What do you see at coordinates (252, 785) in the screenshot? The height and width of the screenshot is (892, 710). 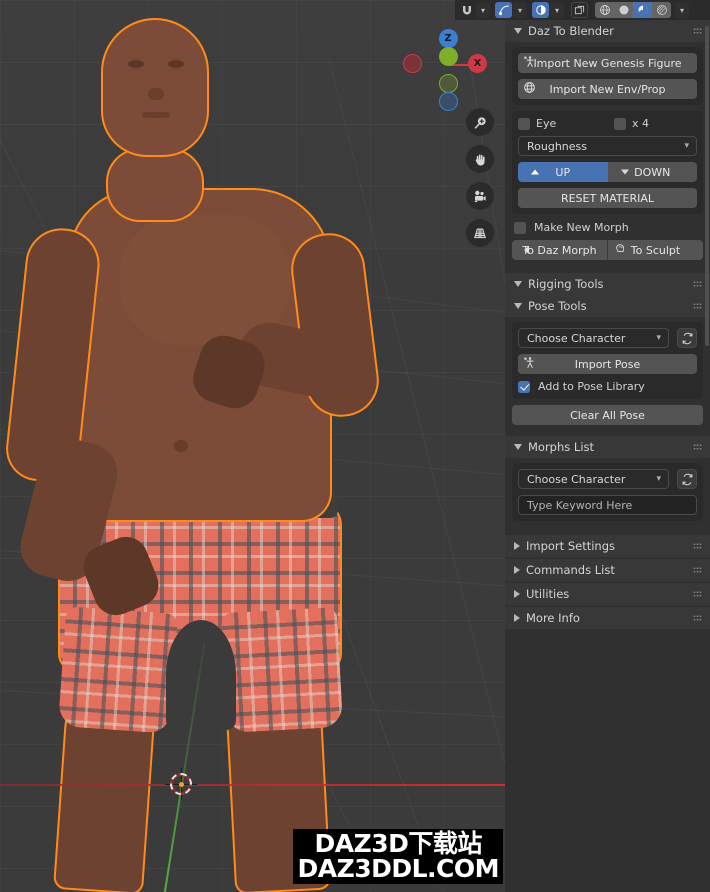 I see `axis-line-x` at bounding box center [252, 785].